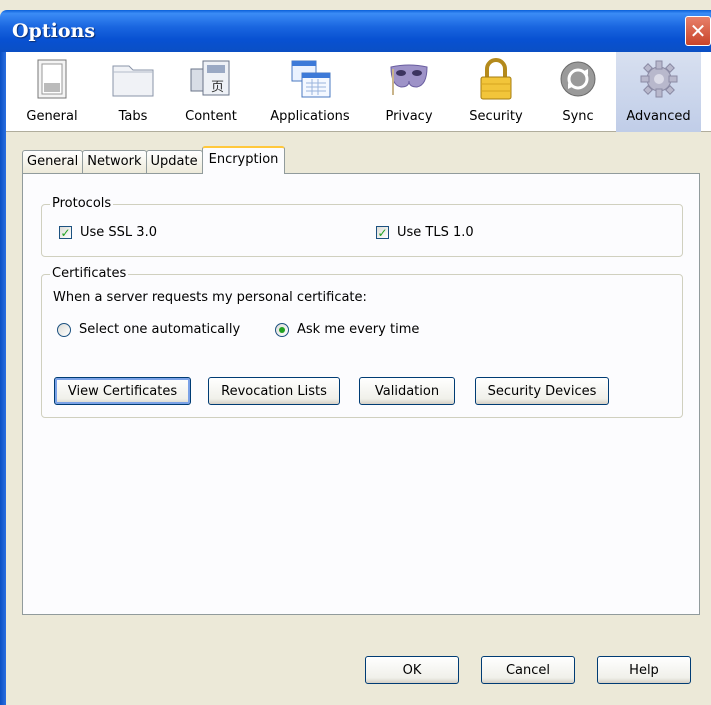  I want to click on toolbar-label-general: General, so click(52, 116).